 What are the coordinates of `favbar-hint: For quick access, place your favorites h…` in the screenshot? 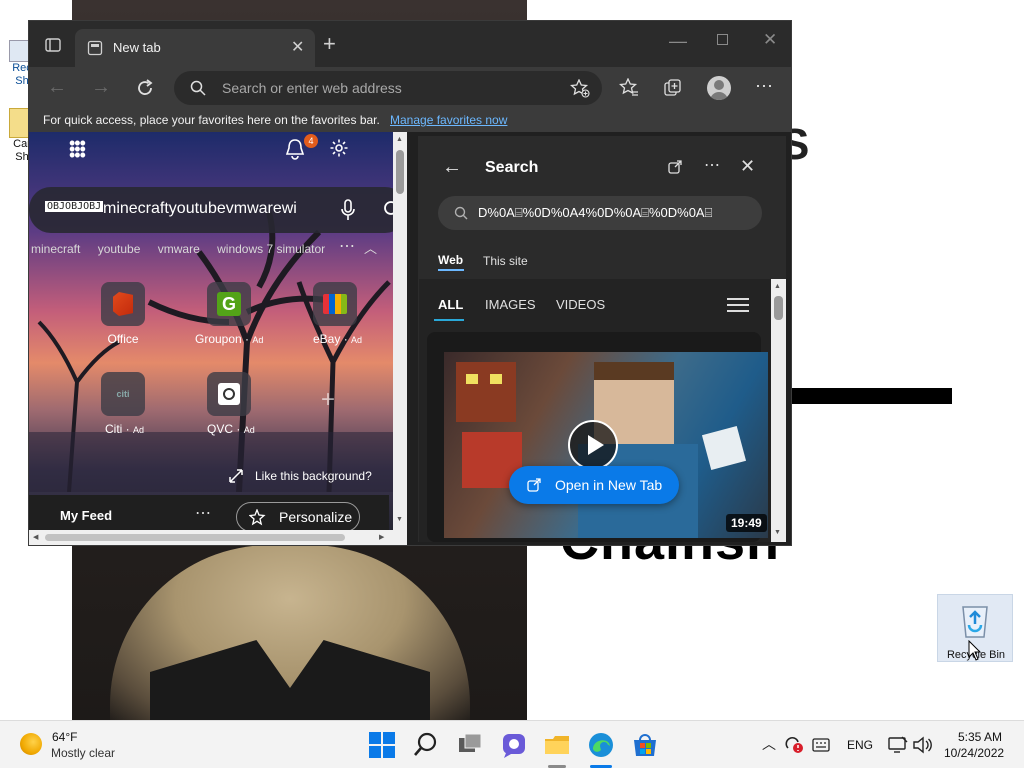 It's located at (211, 120).